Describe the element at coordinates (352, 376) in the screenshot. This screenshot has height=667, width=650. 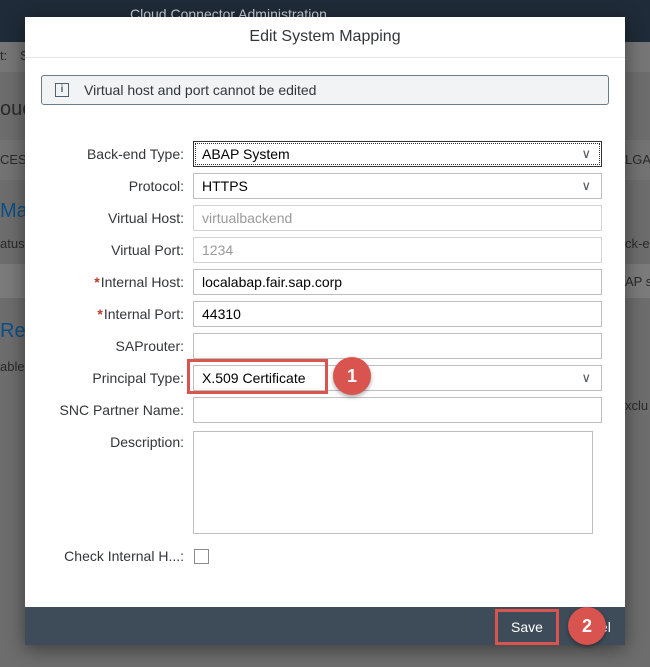
I see `step-badge-1: 1` at that location.